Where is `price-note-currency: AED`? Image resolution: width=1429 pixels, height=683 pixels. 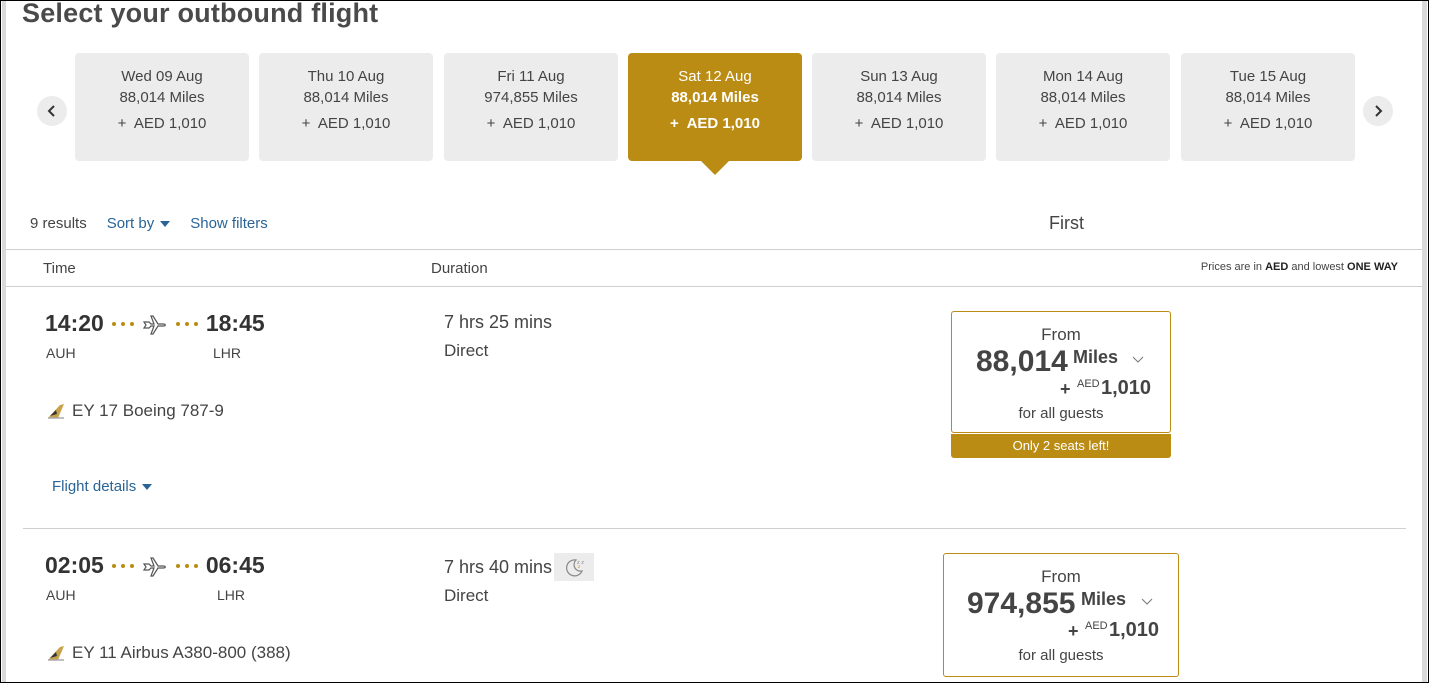 price-note-currency: AED is located at coordinates (1277, 267).